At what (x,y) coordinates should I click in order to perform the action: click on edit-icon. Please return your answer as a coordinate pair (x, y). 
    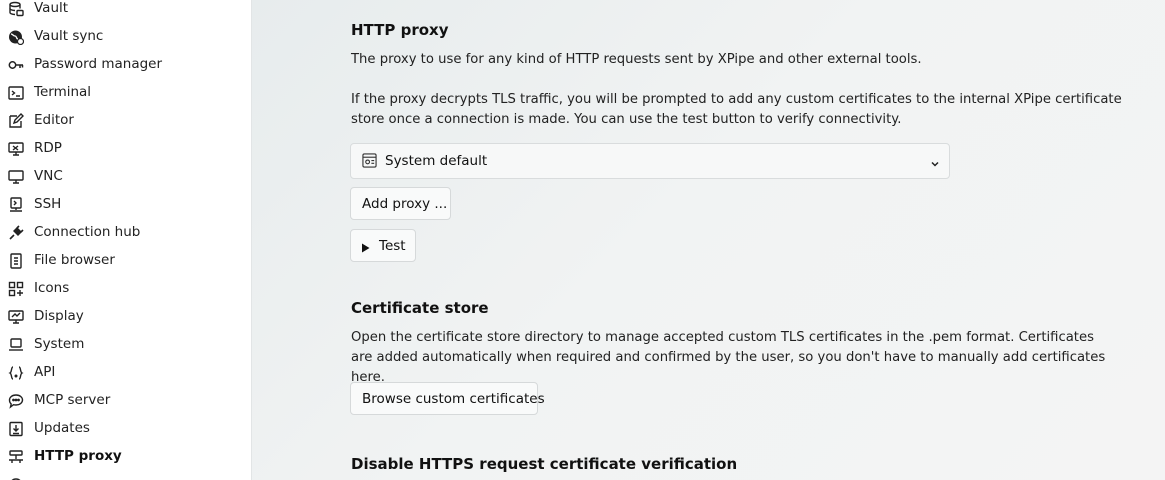
    Looking at the image, I should click on (15, 120).